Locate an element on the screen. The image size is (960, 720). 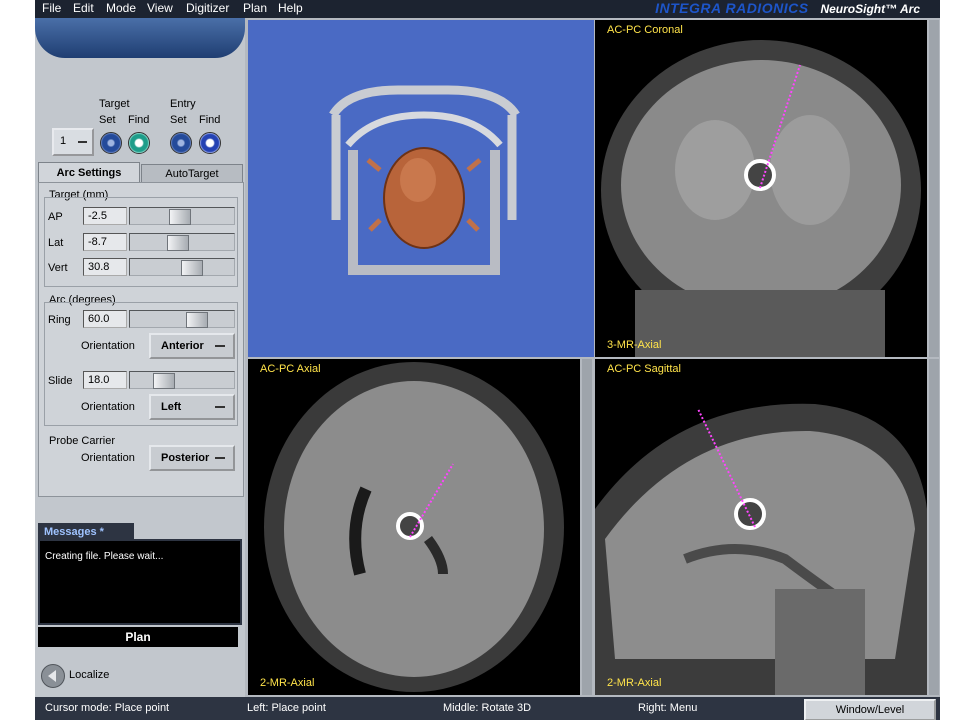
ring-orientation-label: Orientation is located at coordinates (108, 346).